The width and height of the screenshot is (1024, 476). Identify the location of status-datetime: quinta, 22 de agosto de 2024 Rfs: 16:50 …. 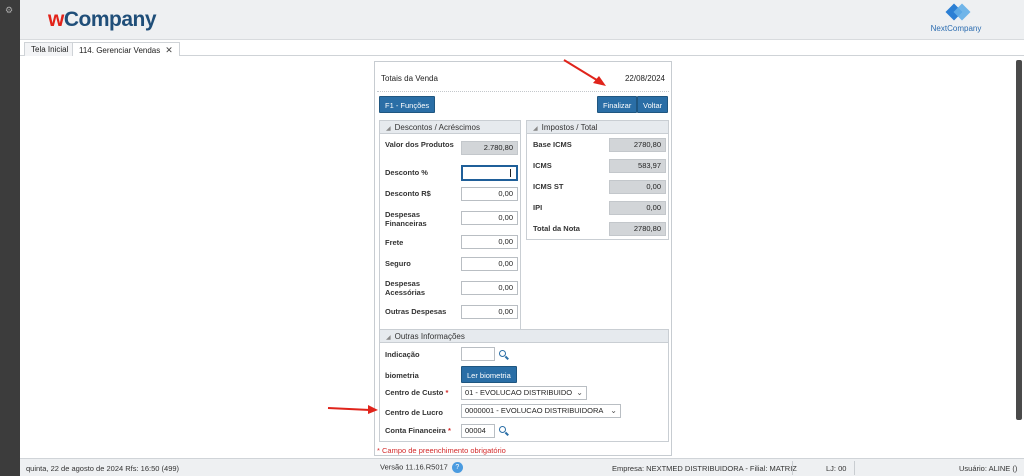
(103, 468).